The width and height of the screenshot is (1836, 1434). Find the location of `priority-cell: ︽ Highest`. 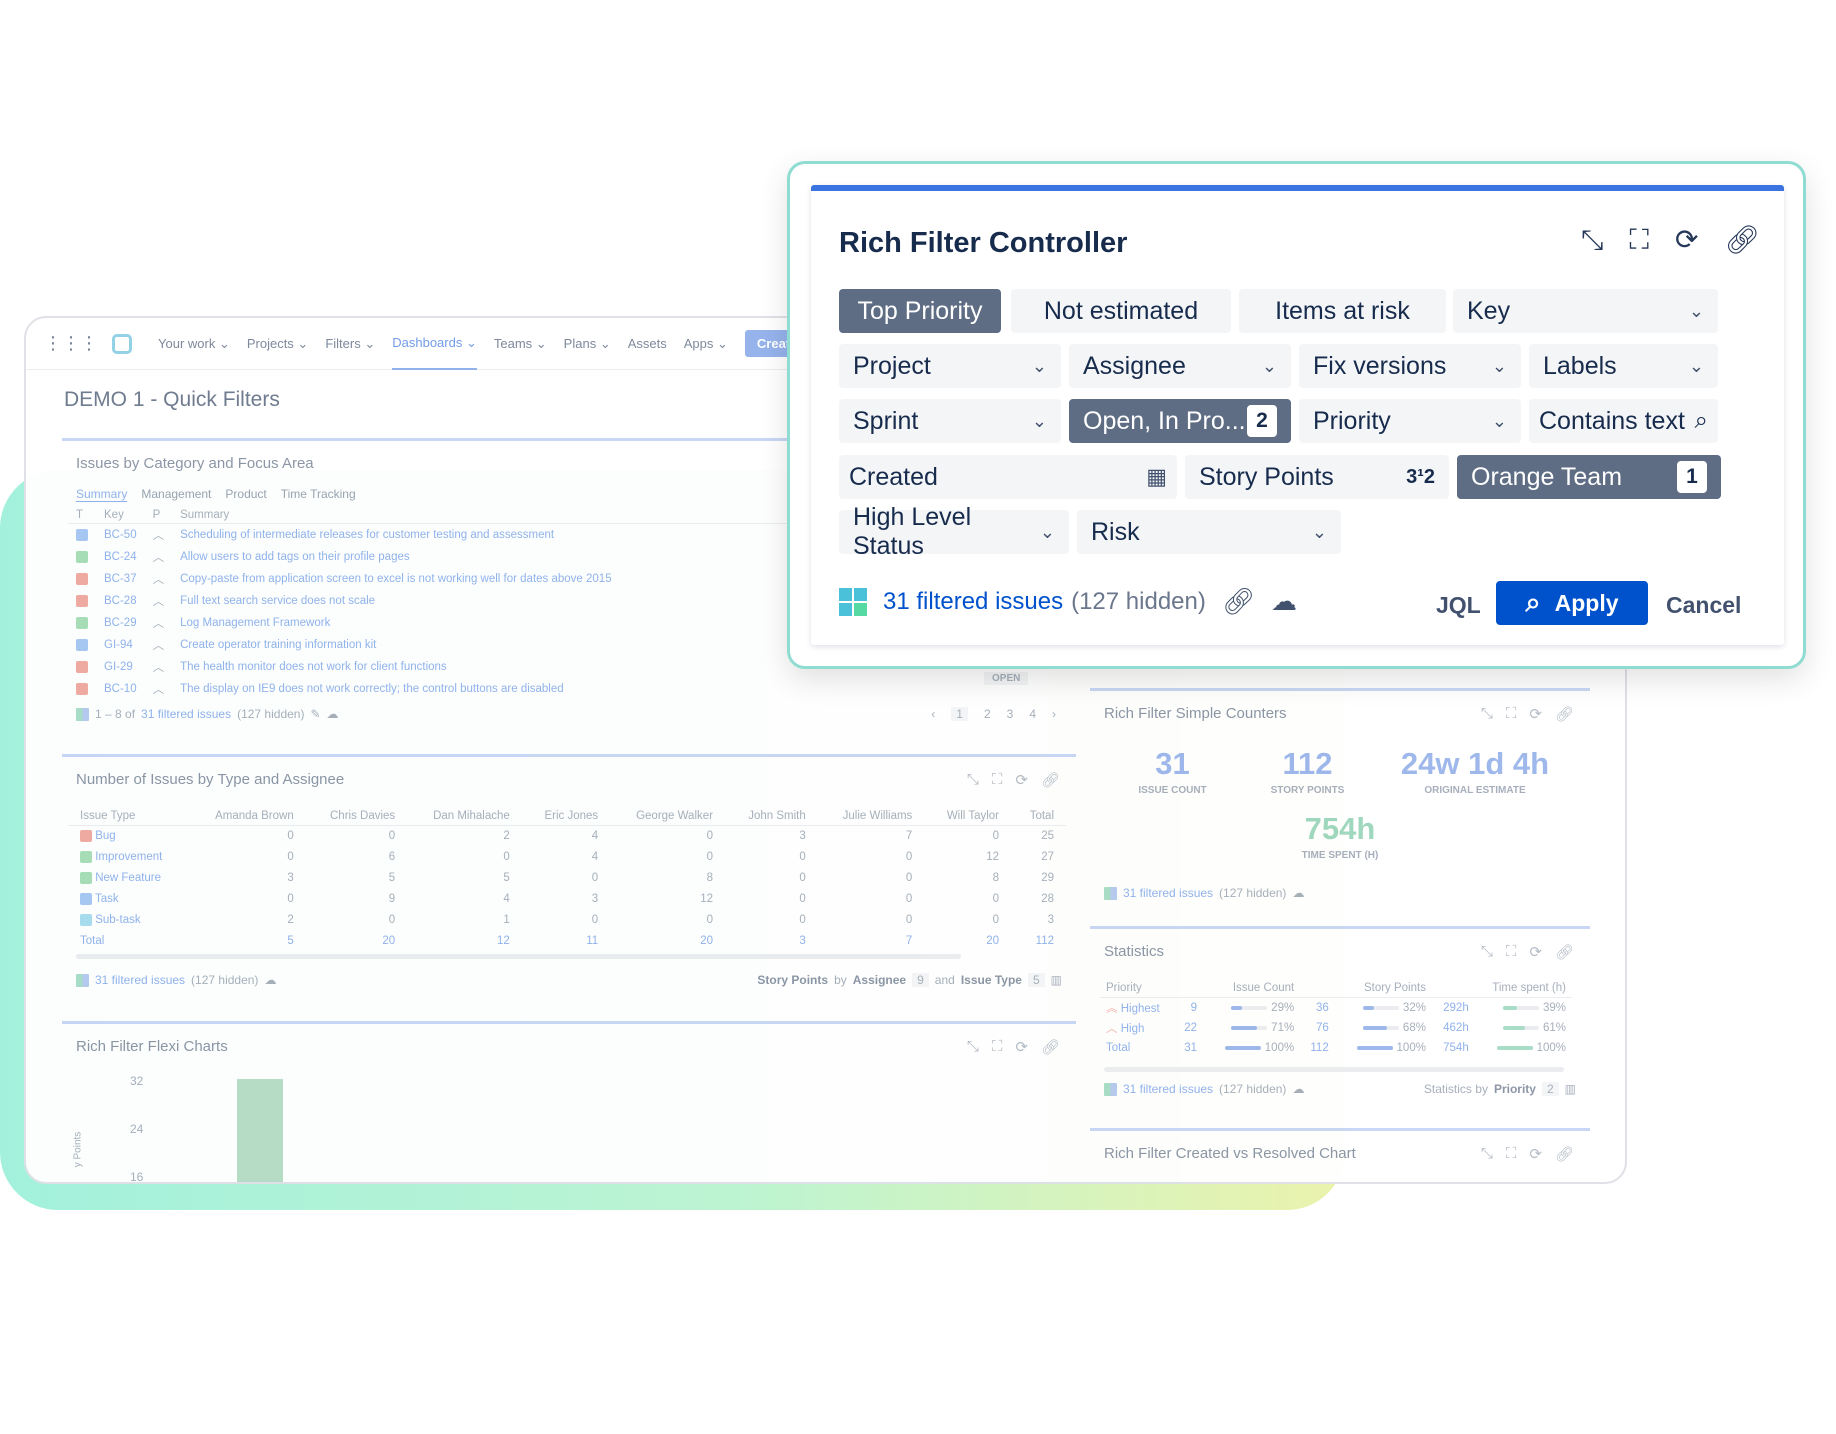

priority-cell: ︽ Highest is located at coordinates (1137, 1008).